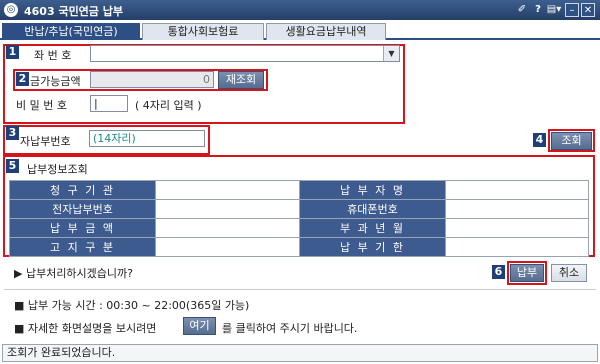 The height and width of the screenshot is (364, 600). What do you see at coordinates (517, 209) in the screenshot?
I see `value-mobile-number` at bounding box center [517, 209].